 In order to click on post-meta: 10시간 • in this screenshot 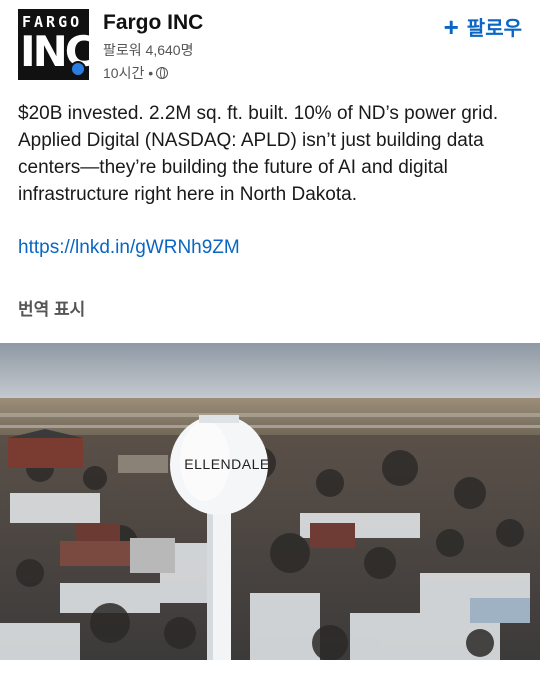, I will do `click(136, 73)`.